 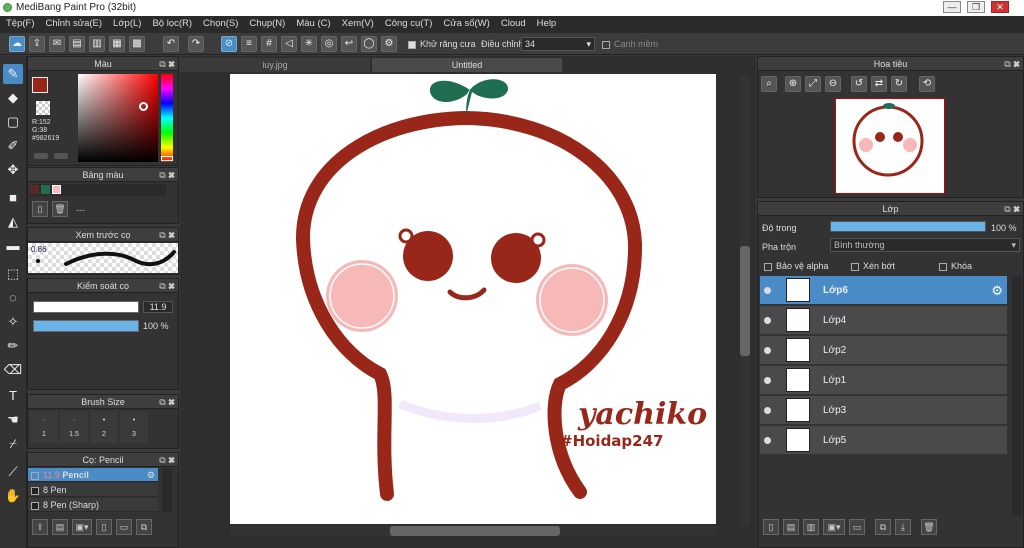 I want to click on brush-opacity-slider, so click(x=86, y=326).